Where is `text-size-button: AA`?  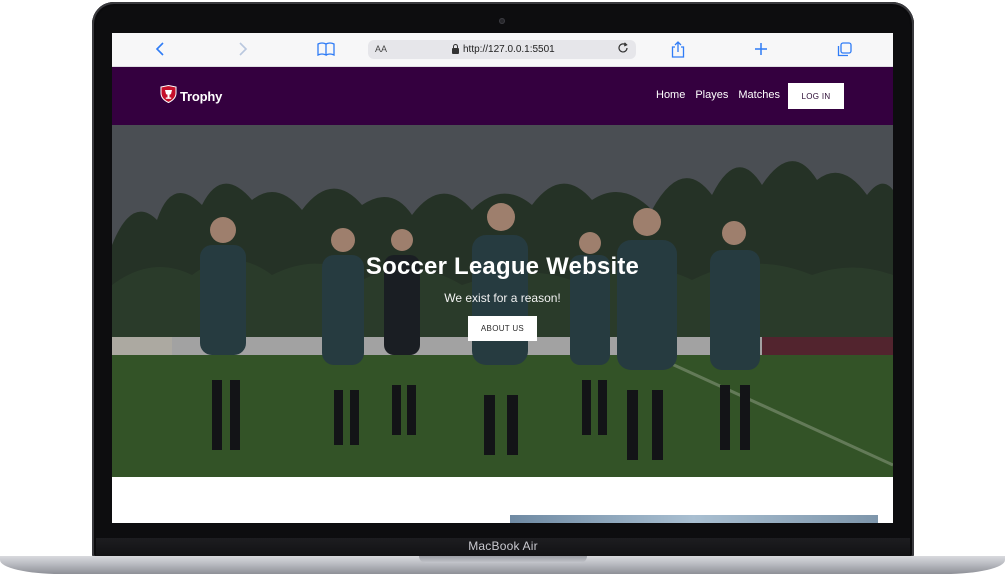
text-size-button: AA is located at coordinates (381, 49).